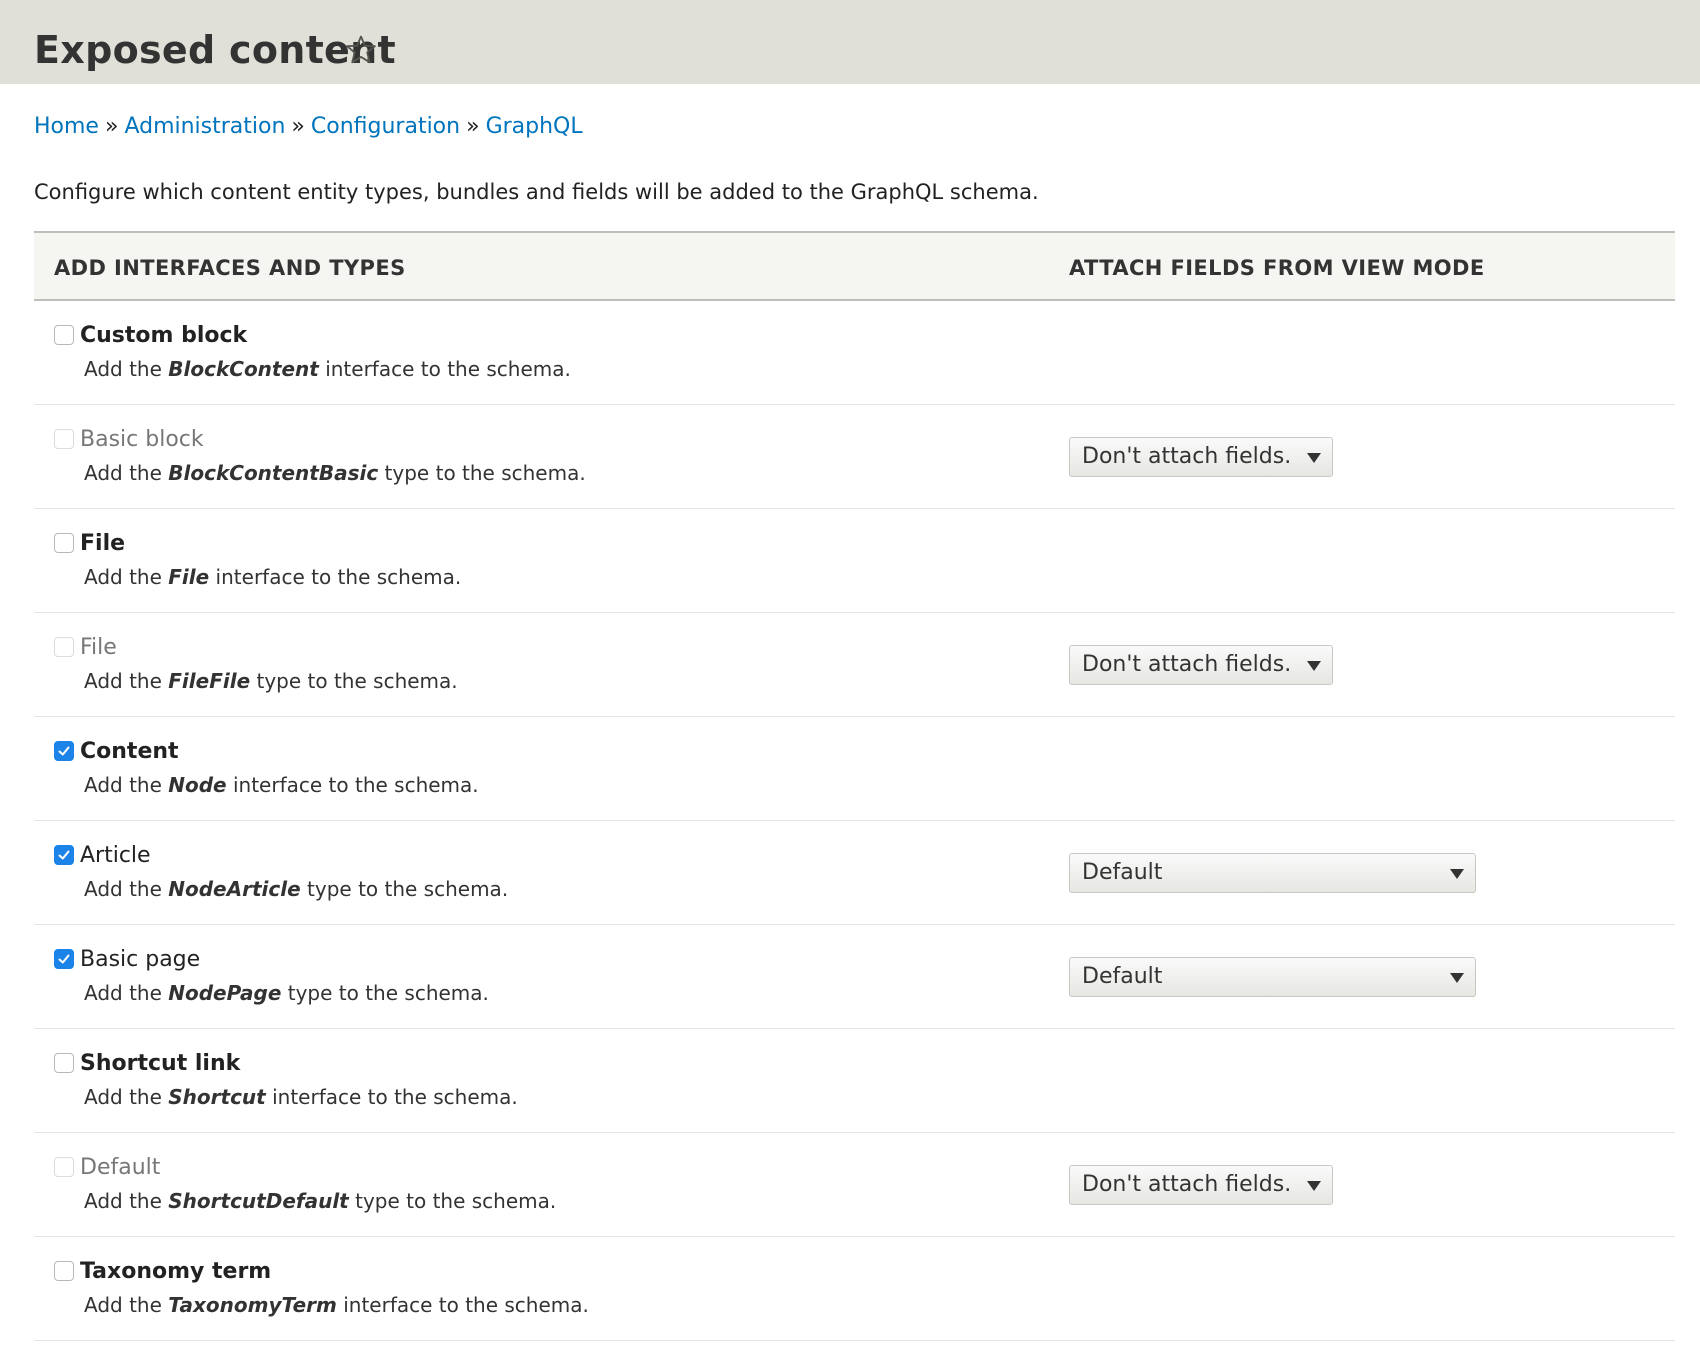 Image resolution: width=1700 pixels, height=1350 pixels. Describe the element at coordinates (120, 1167) in the screenshot. I see `row-label: Default` at that location.